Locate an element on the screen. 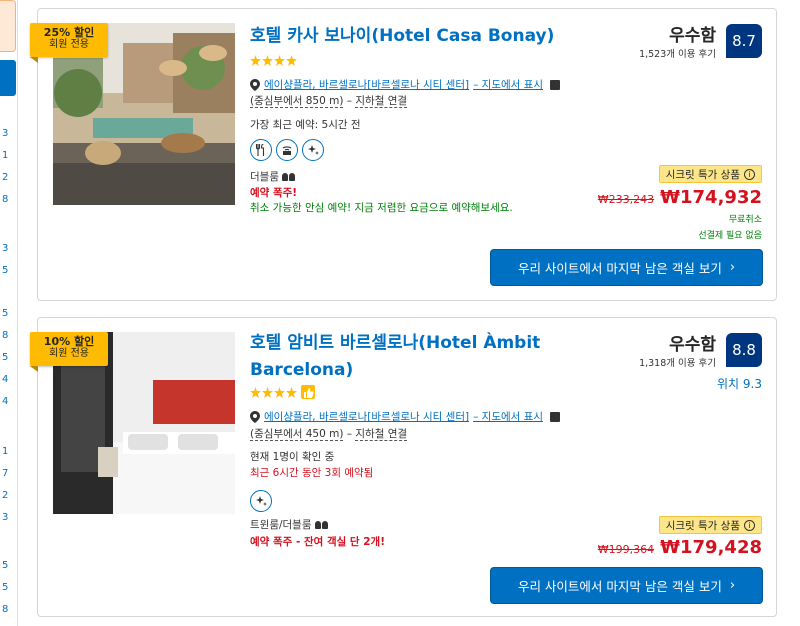 The height and width of the screenshot is (626, 800). discounted-price: ₩179,428 is located at coordinates (711, 547).